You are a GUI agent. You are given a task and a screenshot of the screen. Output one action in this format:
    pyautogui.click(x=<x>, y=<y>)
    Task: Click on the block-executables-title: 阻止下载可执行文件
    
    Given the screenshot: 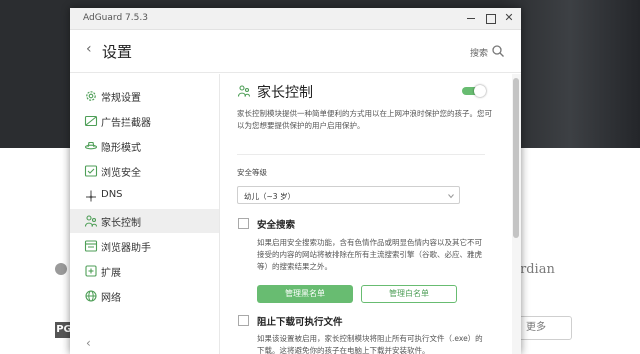 What is the action you would take?
    pyautogui.click(x=300, y=322)
    